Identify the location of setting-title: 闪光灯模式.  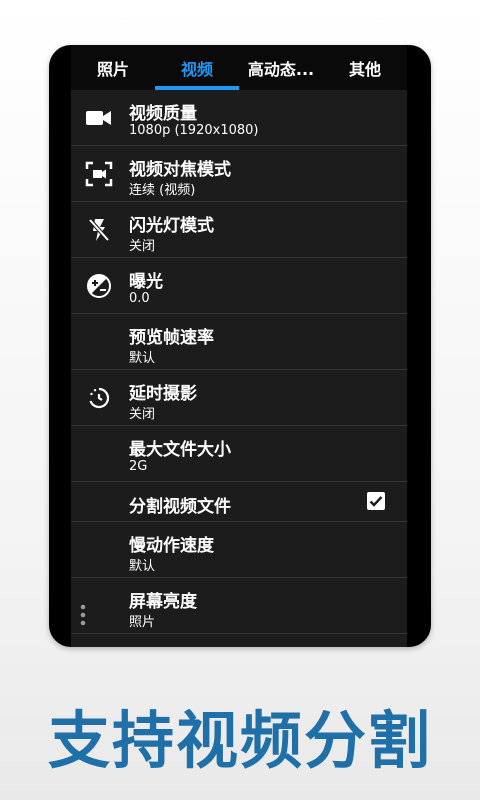
(171, 226).